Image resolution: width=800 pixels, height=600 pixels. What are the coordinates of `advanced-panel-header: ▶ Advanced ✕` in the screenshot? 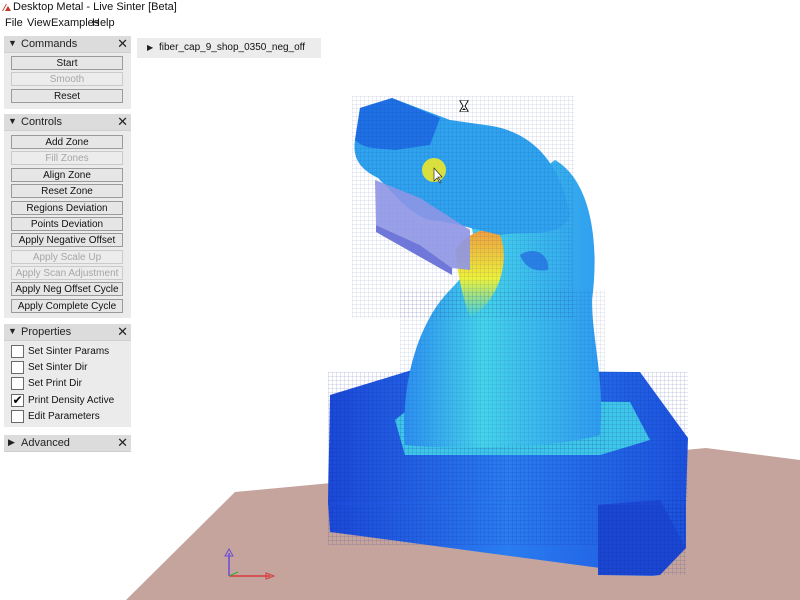 It's located at (67, 443).